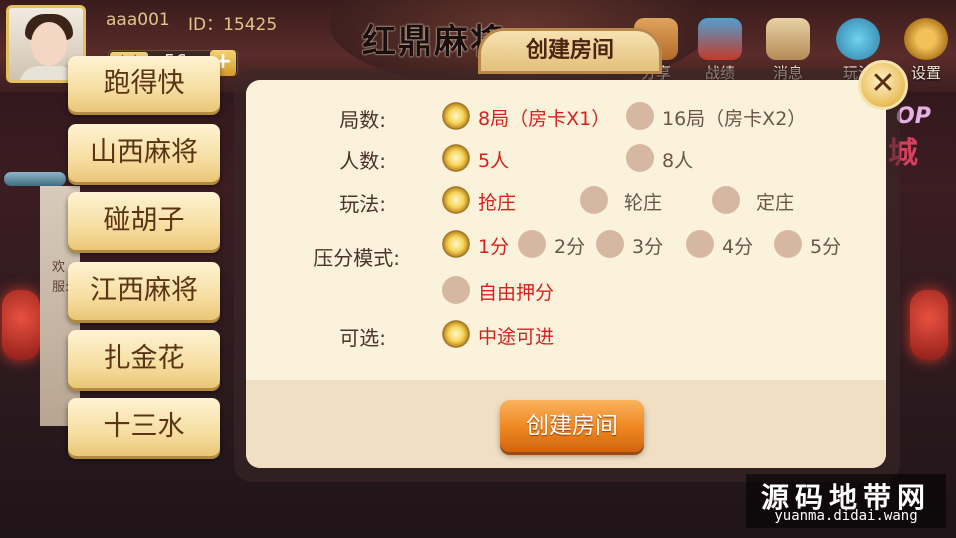 This screenshot has width=956, height=538. What do you see at coordinates (846, 501) in the screenshot?
I see `watermark: 源码地带网 yuanma.didai.wang` at bounding box center [846, 501].